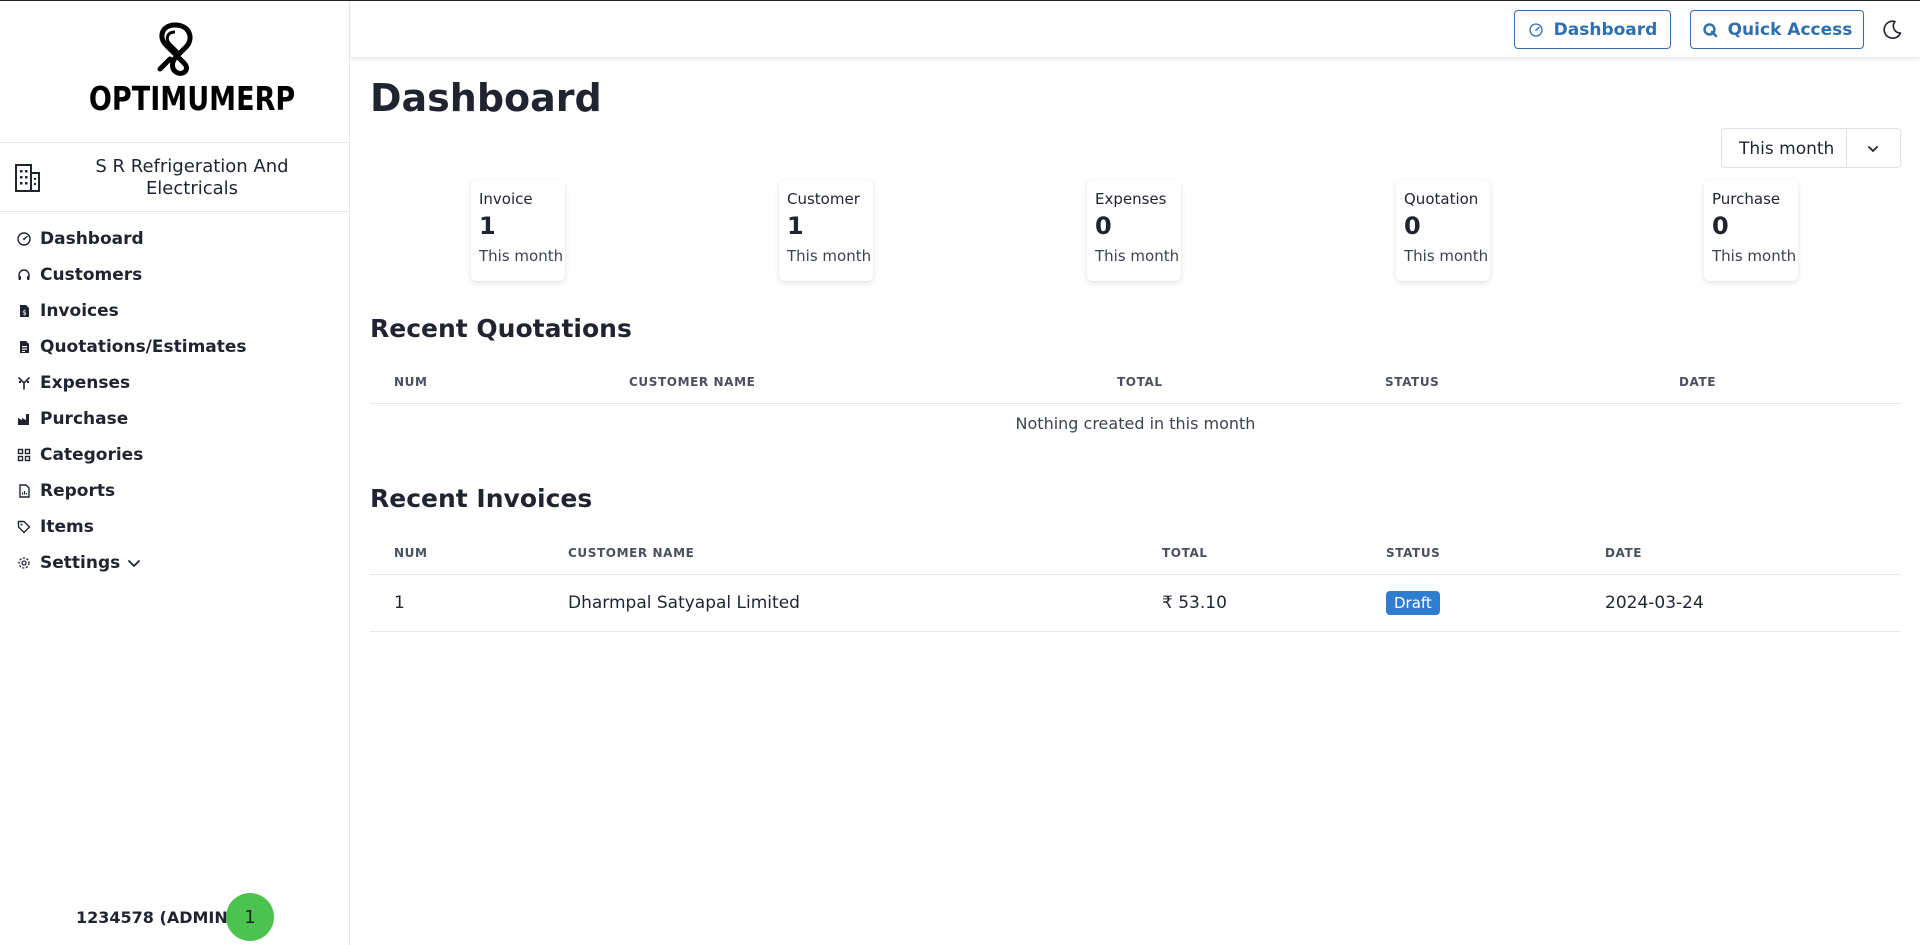 This screenshot has width=1920, height=945. Describe the element at coordinates (175, 383) in the screenshot. I see `sidebar-item-expenses: Expenses` at that location.